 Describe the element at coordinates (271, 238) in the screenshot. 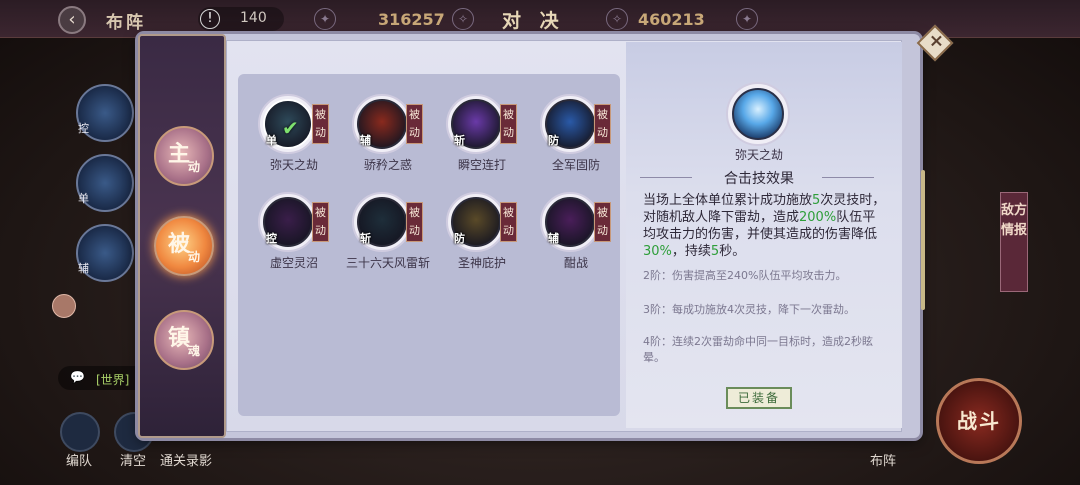

I see `skill-role: 控` at that location.